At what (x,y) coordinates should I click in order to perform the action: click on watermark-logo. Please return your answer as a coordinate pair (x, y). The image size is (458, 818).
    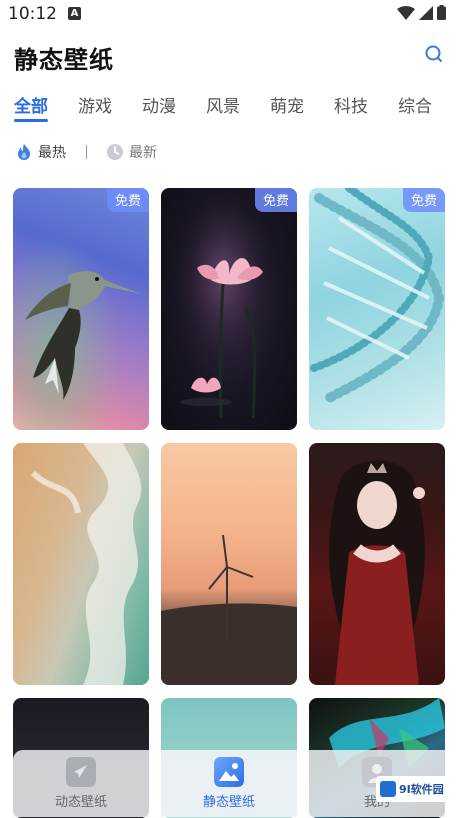
    Looking at the image, I should click on (388, 789).